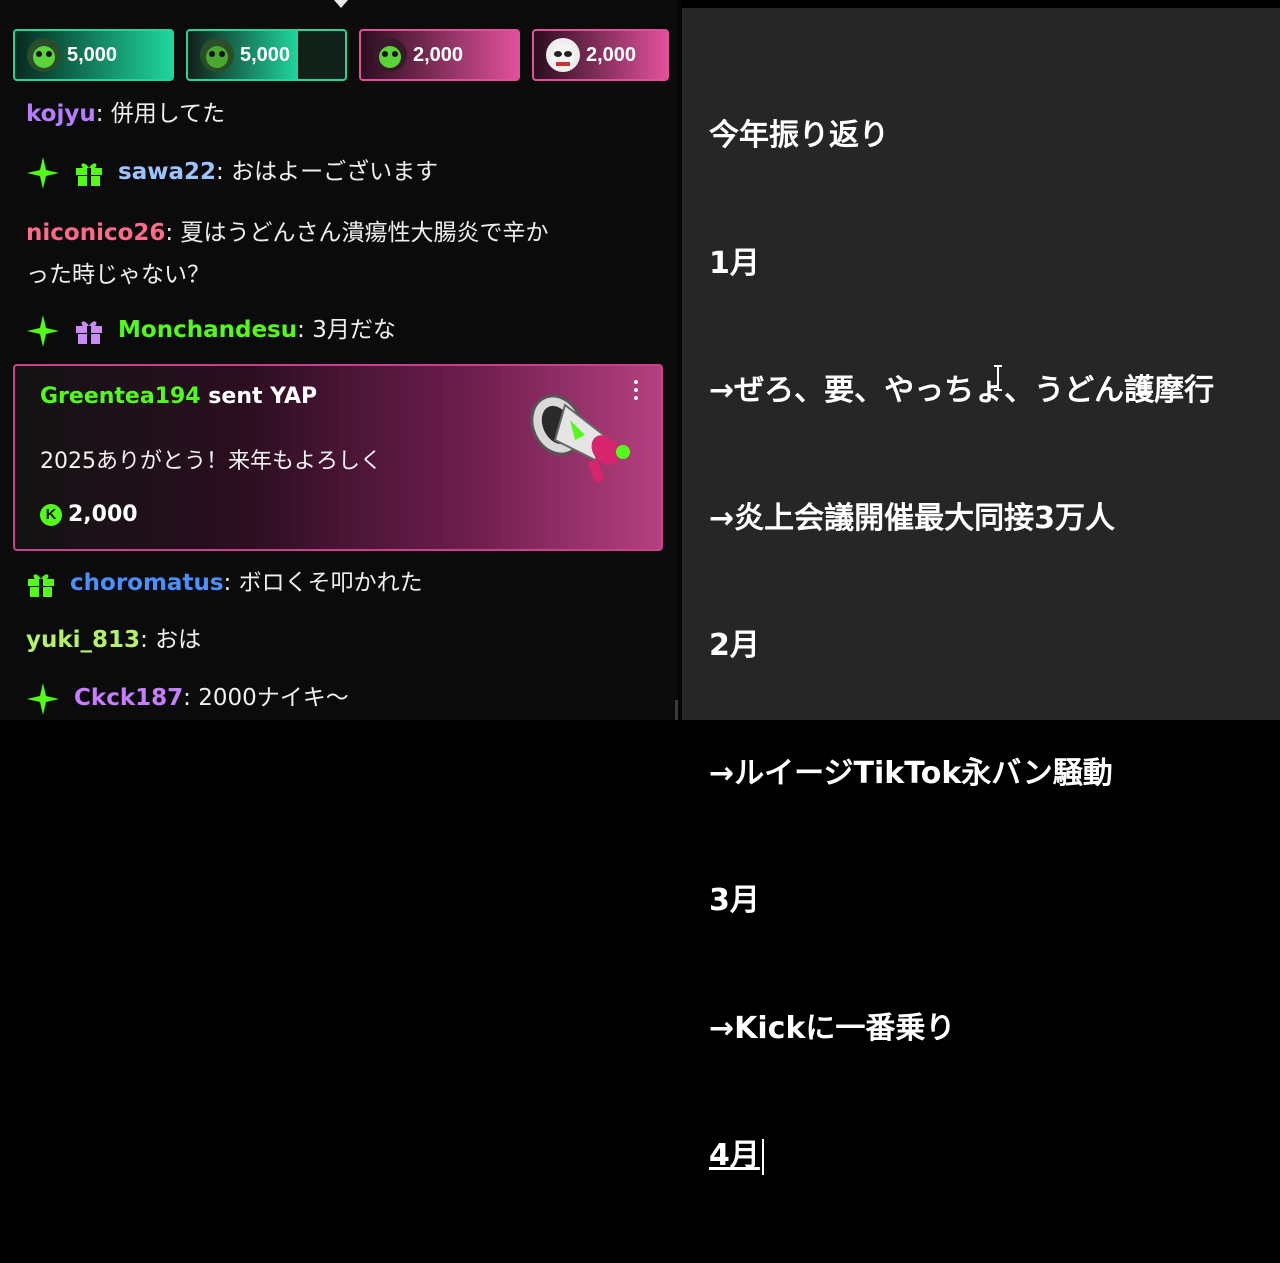  Describe the element at coordinates (580, 438) in the screenshot. I see `megaphone-icon` at that location.